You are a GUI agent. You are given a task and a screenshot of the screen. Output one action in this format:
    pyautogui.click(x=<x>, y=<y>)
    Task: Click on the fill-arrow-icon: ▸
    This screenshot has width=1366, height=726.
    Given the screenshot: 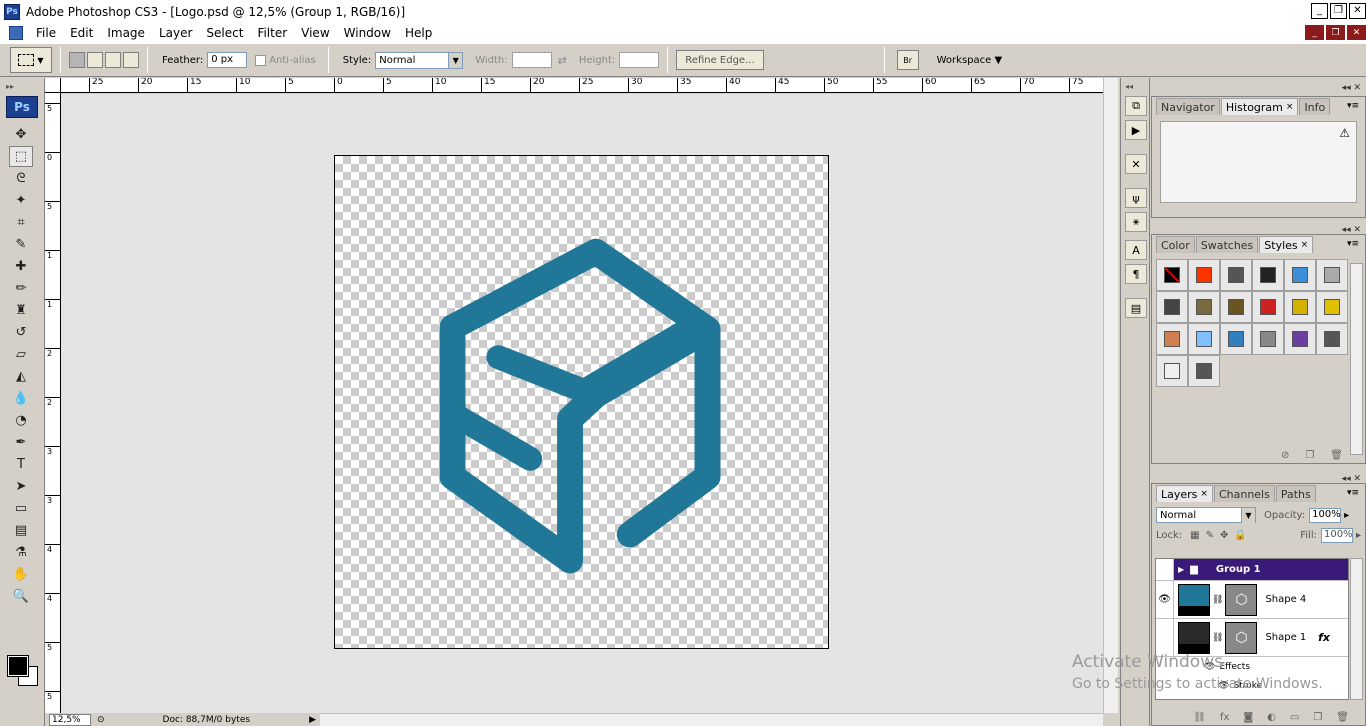 What is the action you would take?
    pyautogui.click(x=1358, y=535)
    